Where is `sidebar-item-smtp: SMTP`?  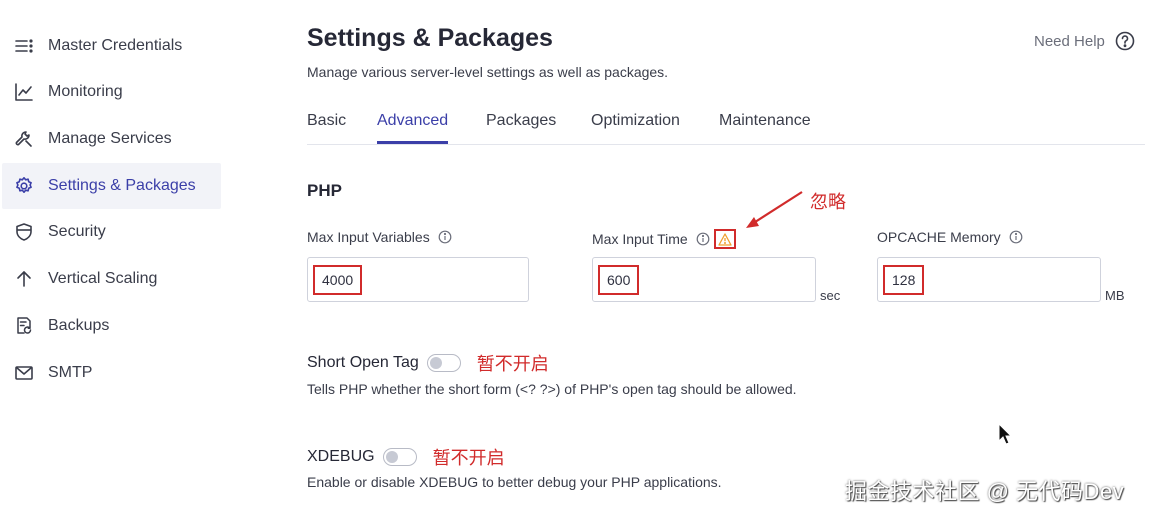
sidebar-item-smtp: SMTP is located at coordinates (111, 373).